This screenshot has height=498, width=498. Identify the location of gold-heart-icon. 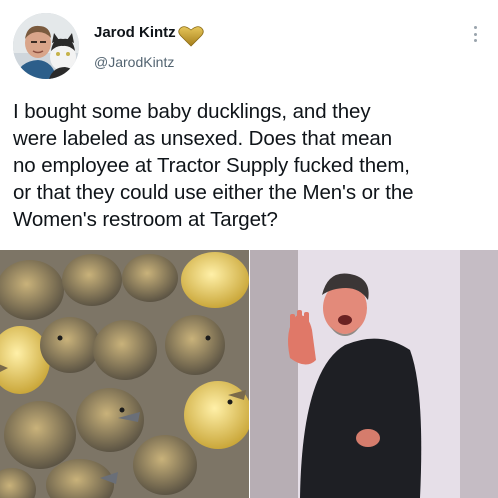
(191, 36).